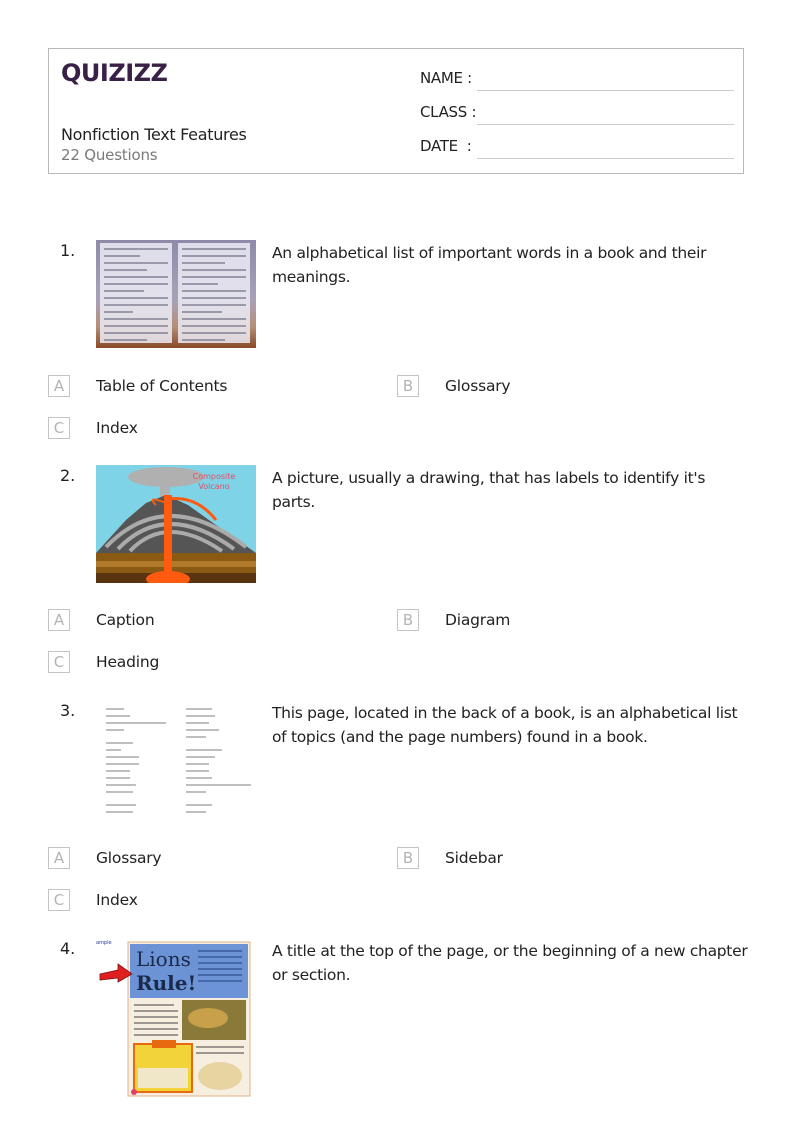 The height and width of the screenshot is (1123, 794). What do you see at coordinates (114, 73) in the screenshot?
I see `quizizz-logo: QUIZIZZ` at bounding box center [114, 73].